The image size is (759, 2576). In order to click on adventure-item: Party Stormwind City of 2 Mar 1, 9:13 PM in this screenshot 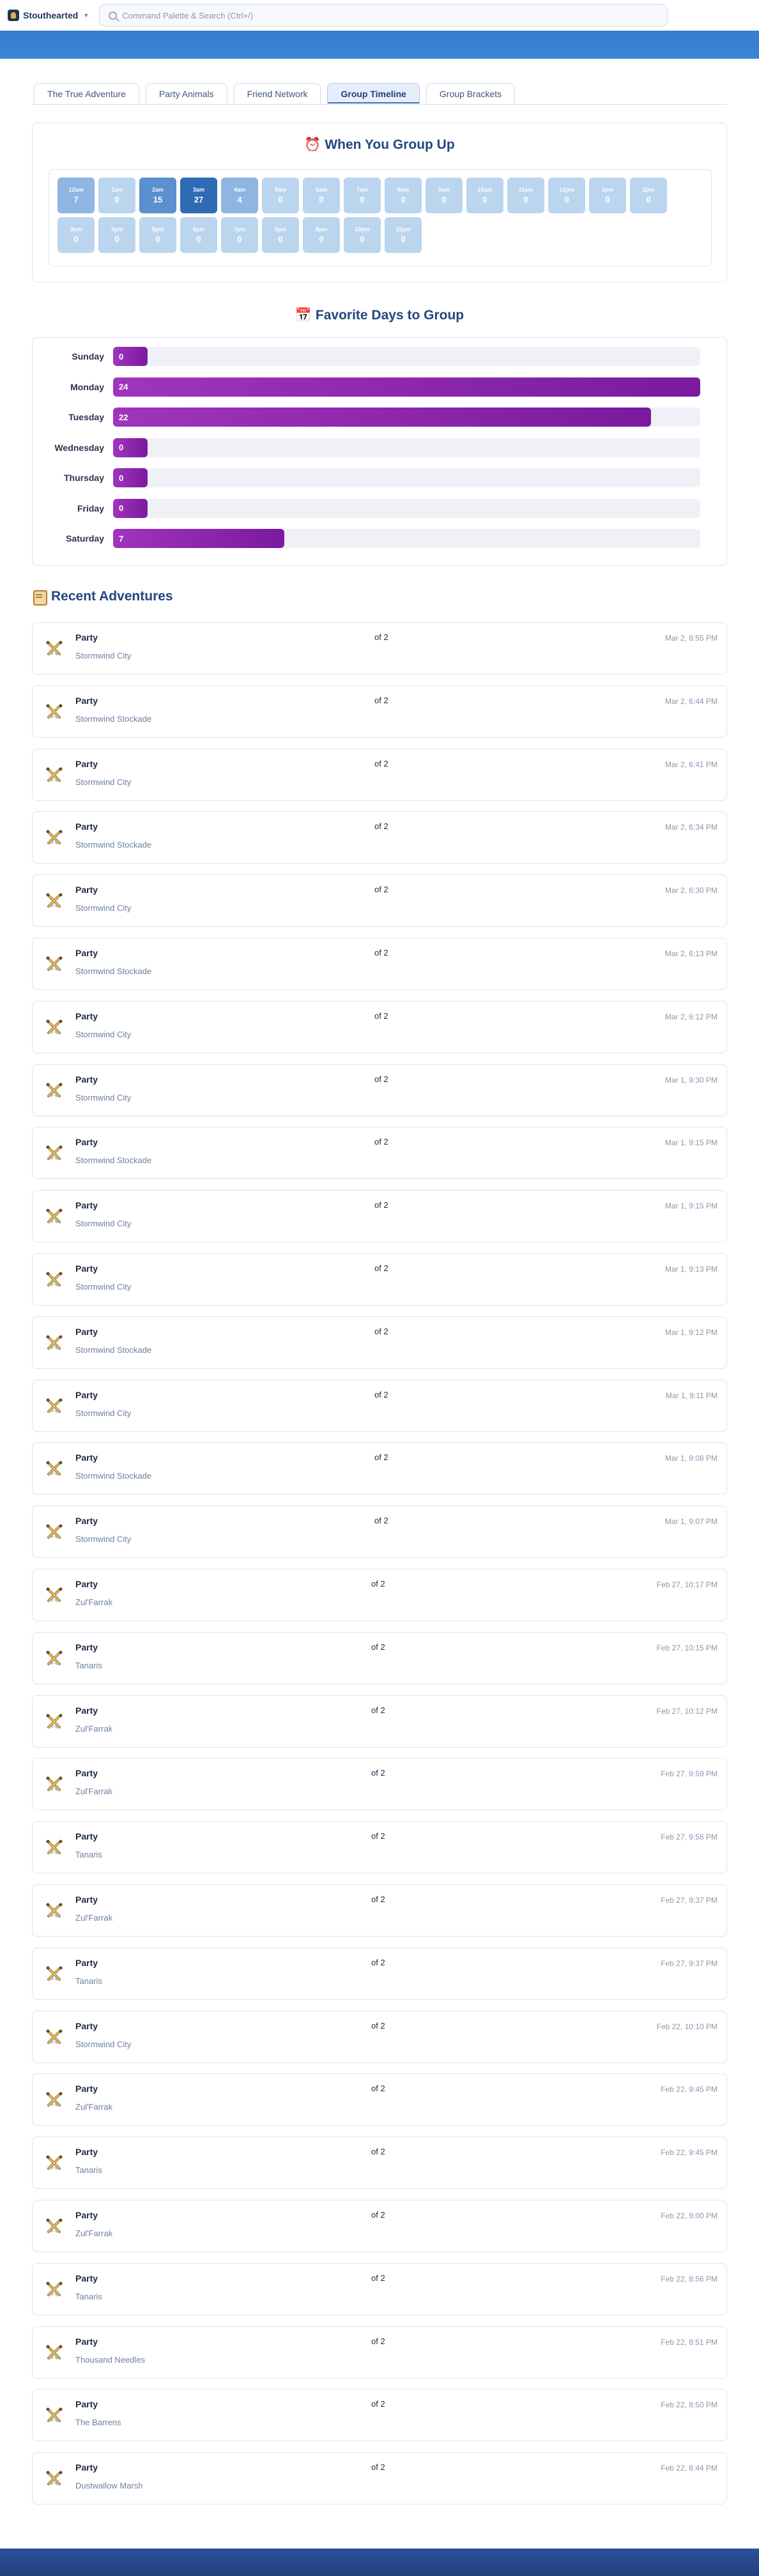, I will do `click(379, 1279)`.